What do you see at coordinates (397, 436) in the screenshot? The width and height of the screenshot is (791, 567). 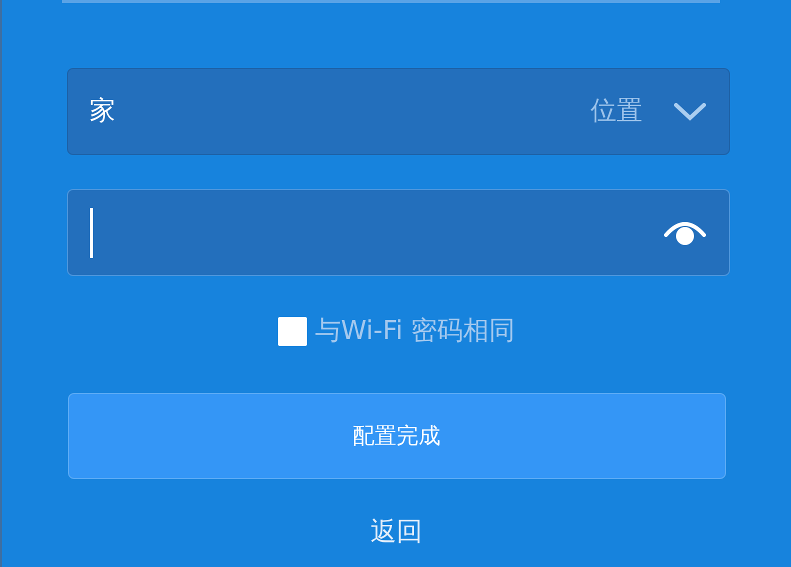 I see `submit-button: 配置完成` at bounding box center [397, 436].